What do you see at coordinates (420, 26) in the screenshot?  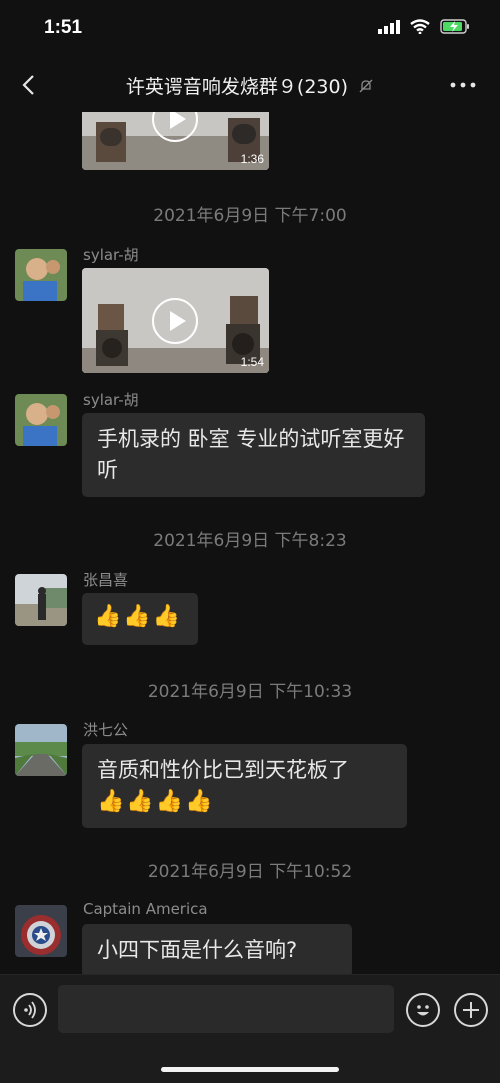 I see `wifi-icon` at bounding box center [420, 26].